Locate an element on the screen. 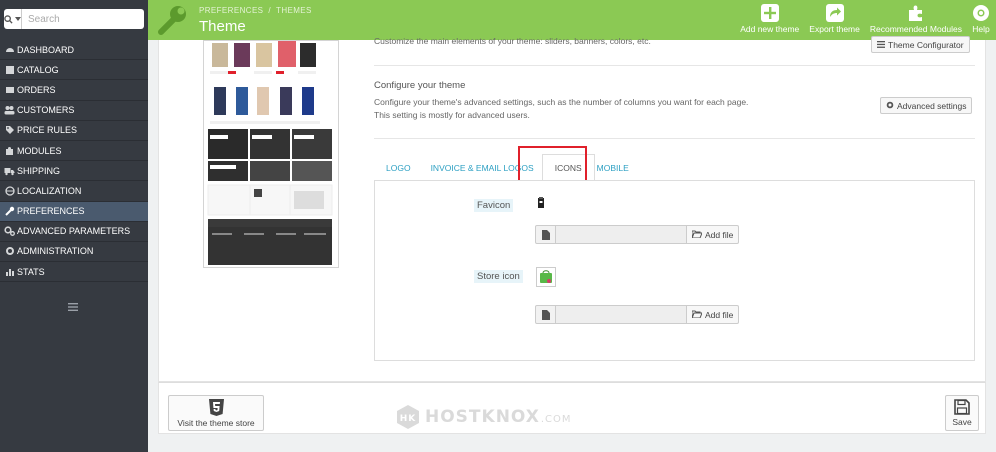 The width and height of the screenshot is (996, 452). sidebar-item-label: SHIPPING is located at coordinates (39, 170).